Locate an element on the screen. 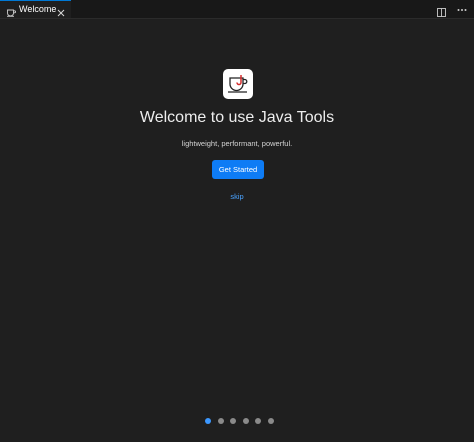 This screenshot has width=474, height=442. java-tools-logo-icon is located at coordinates (238, 84).